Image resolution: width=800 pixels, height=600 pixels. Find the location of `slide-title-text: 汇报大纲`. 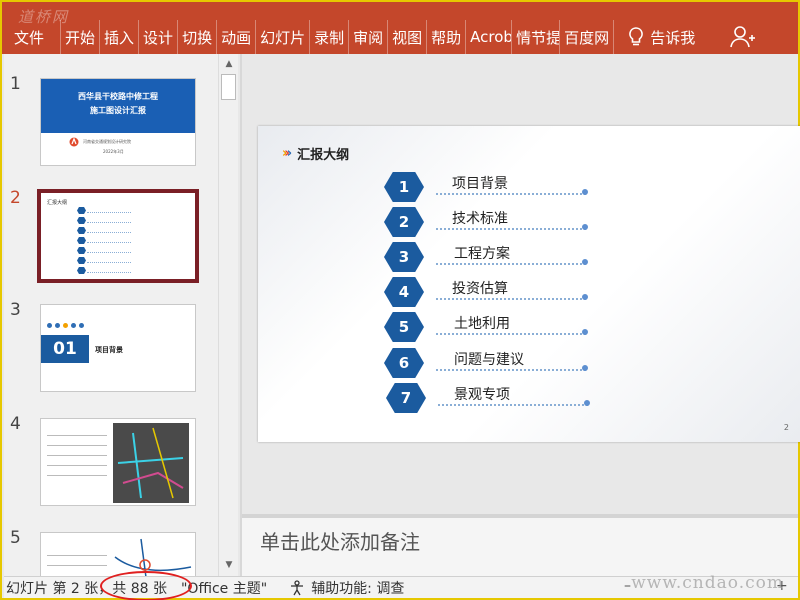

slide-title-text: 汇报大纲 is located at coordinates (323, 155).